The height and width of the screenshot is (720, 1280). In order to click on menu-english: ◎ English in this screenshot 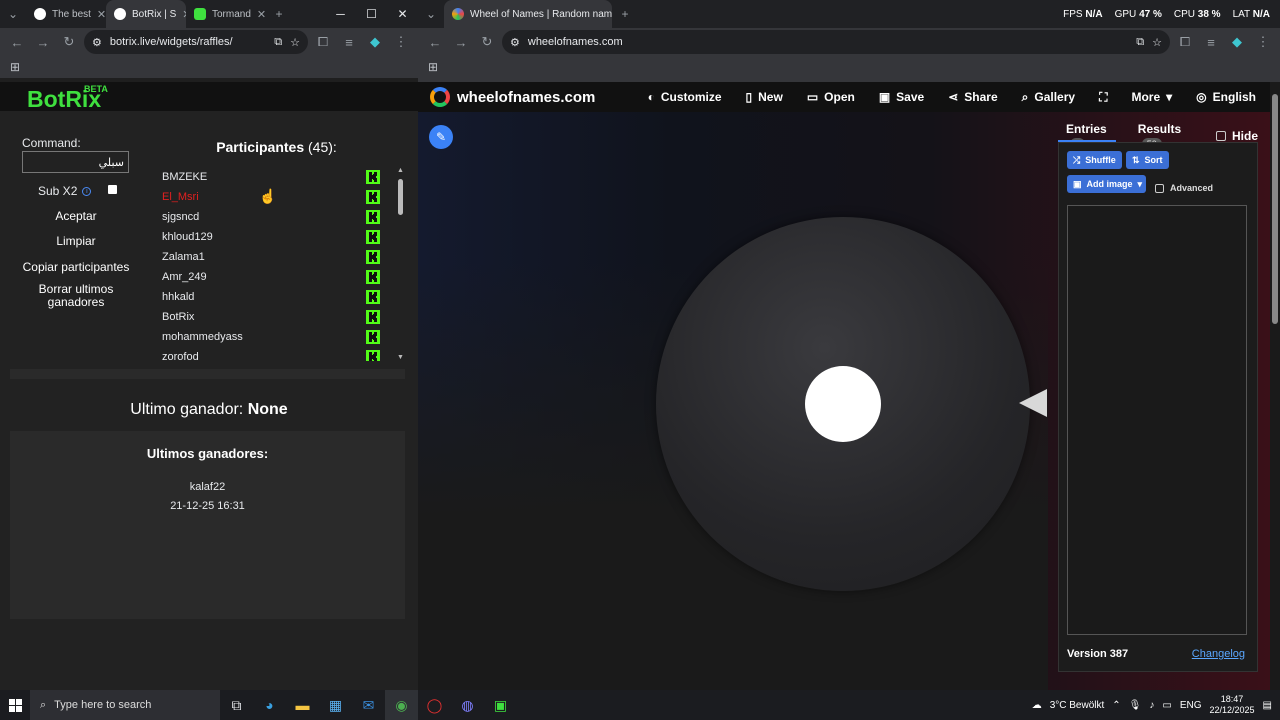, I will do `click(1226, 97)`.